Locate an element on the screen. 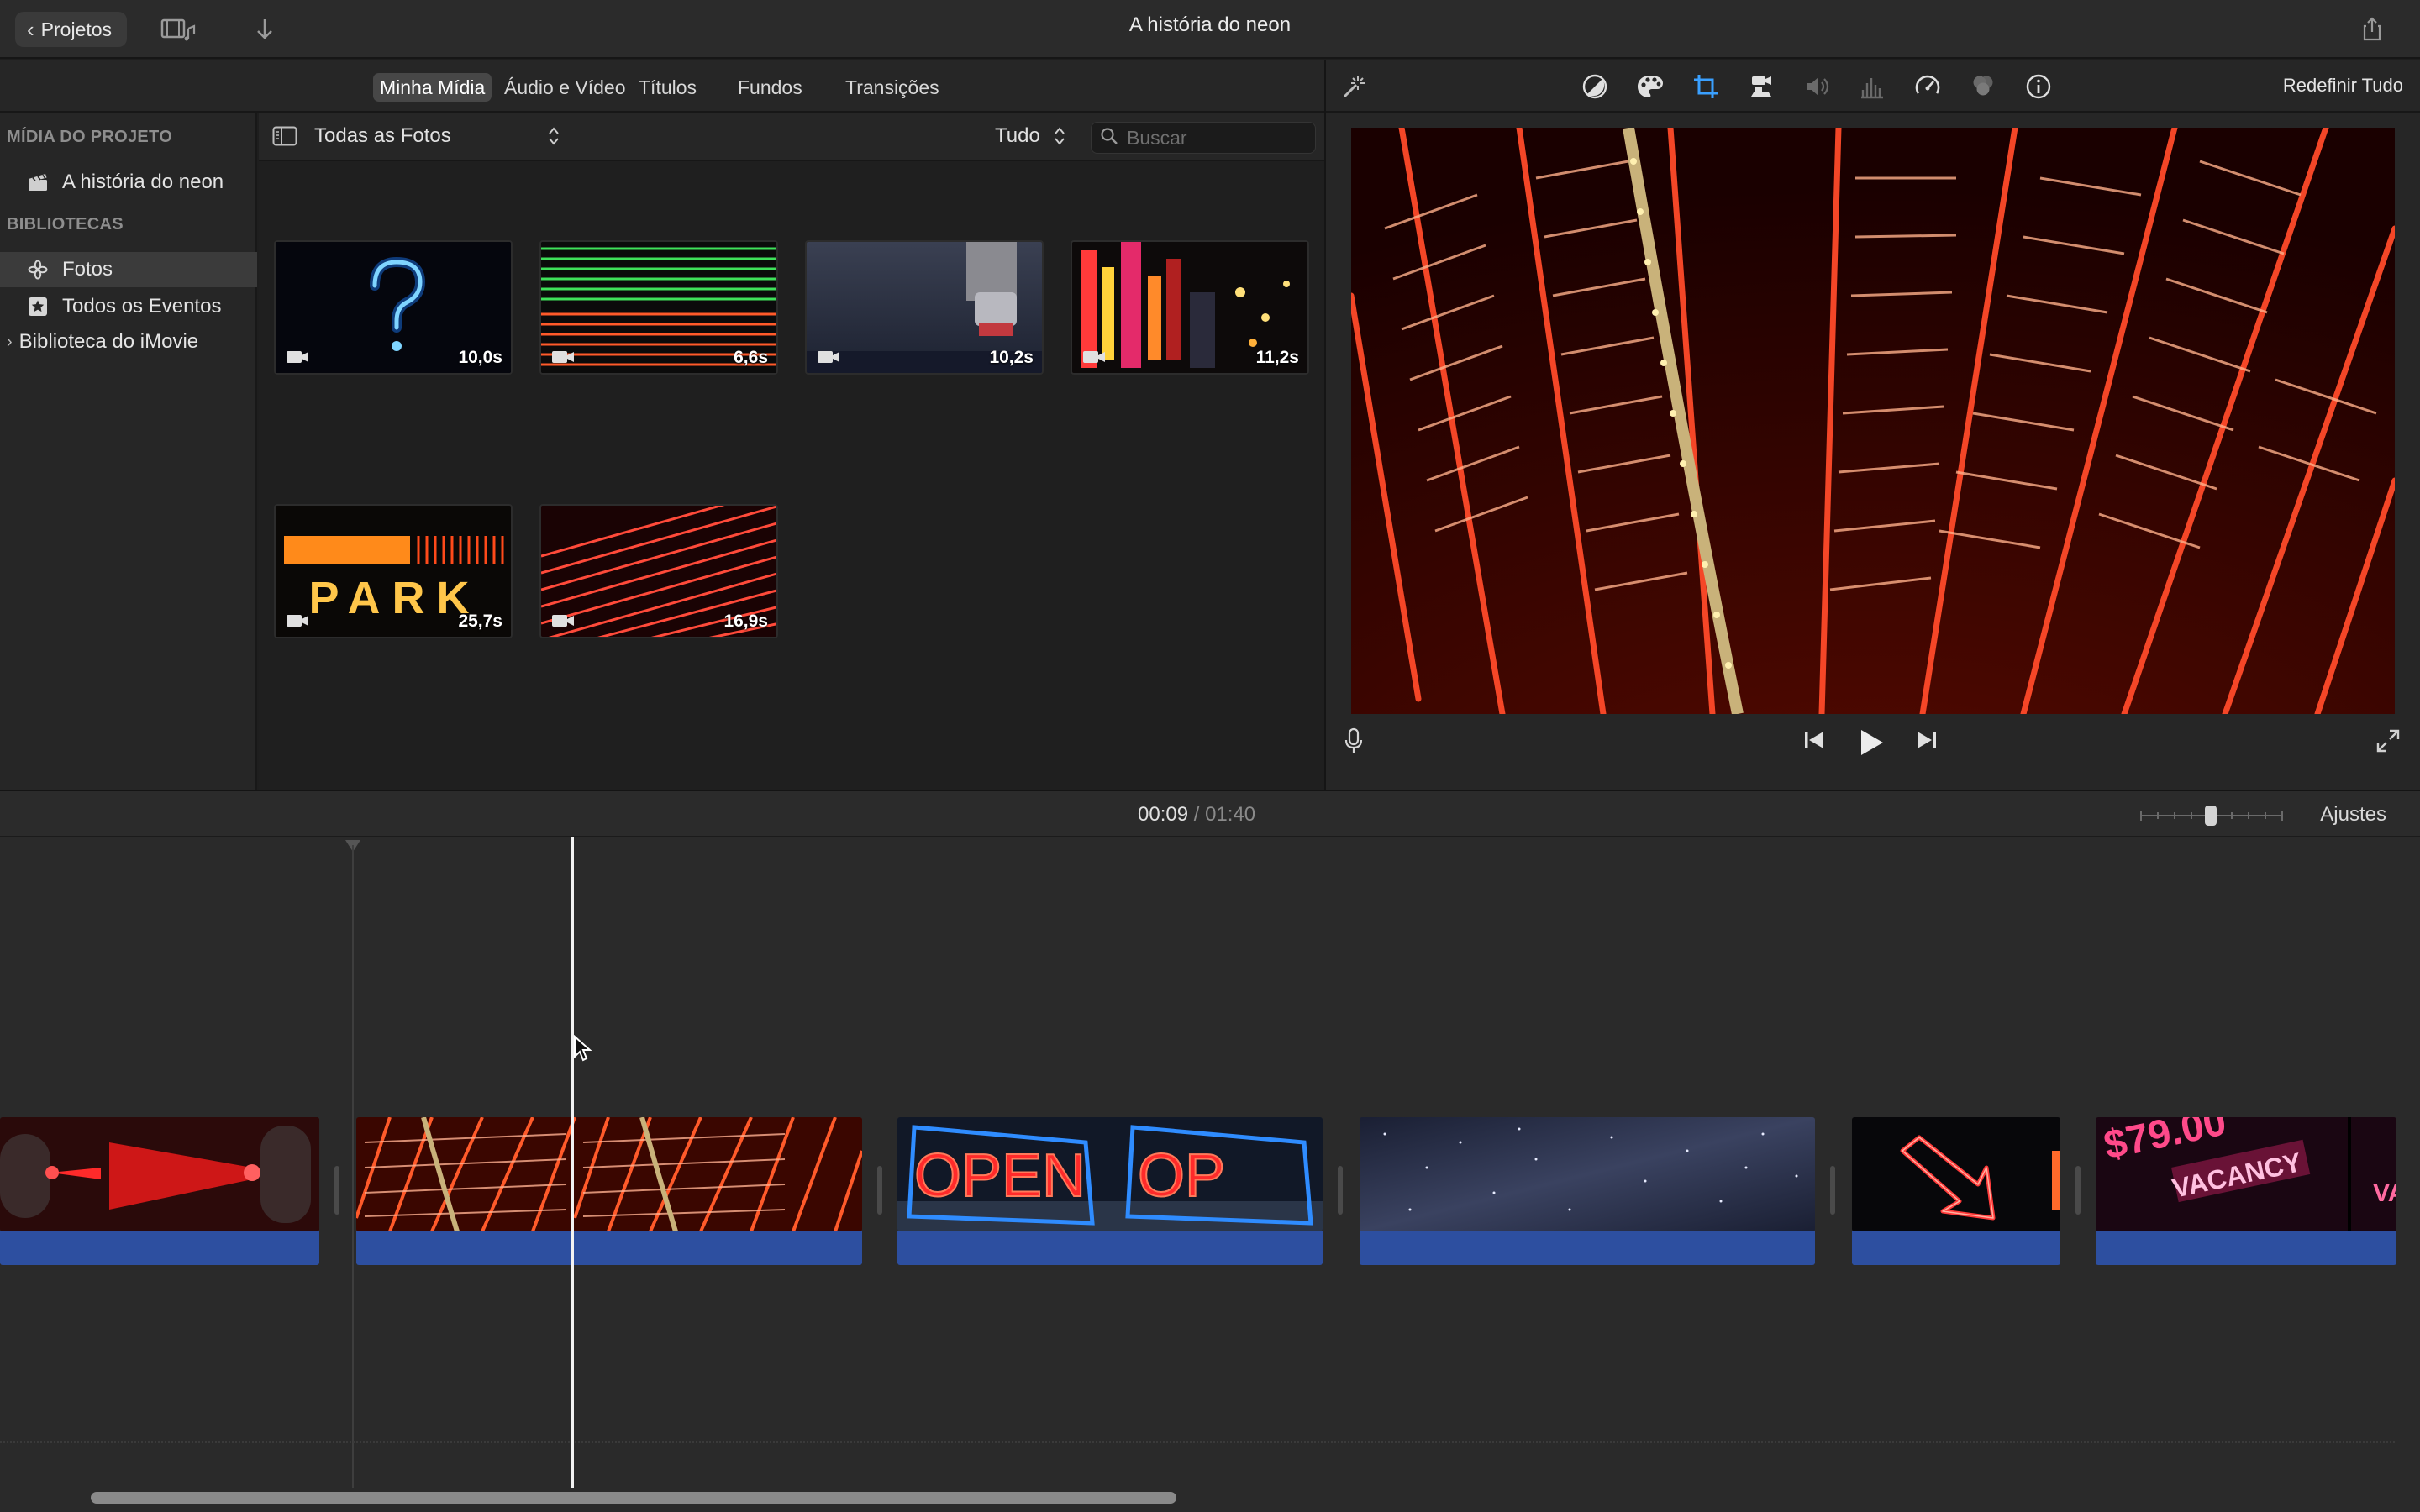  search-icon is located at coordinates (1109, 138).